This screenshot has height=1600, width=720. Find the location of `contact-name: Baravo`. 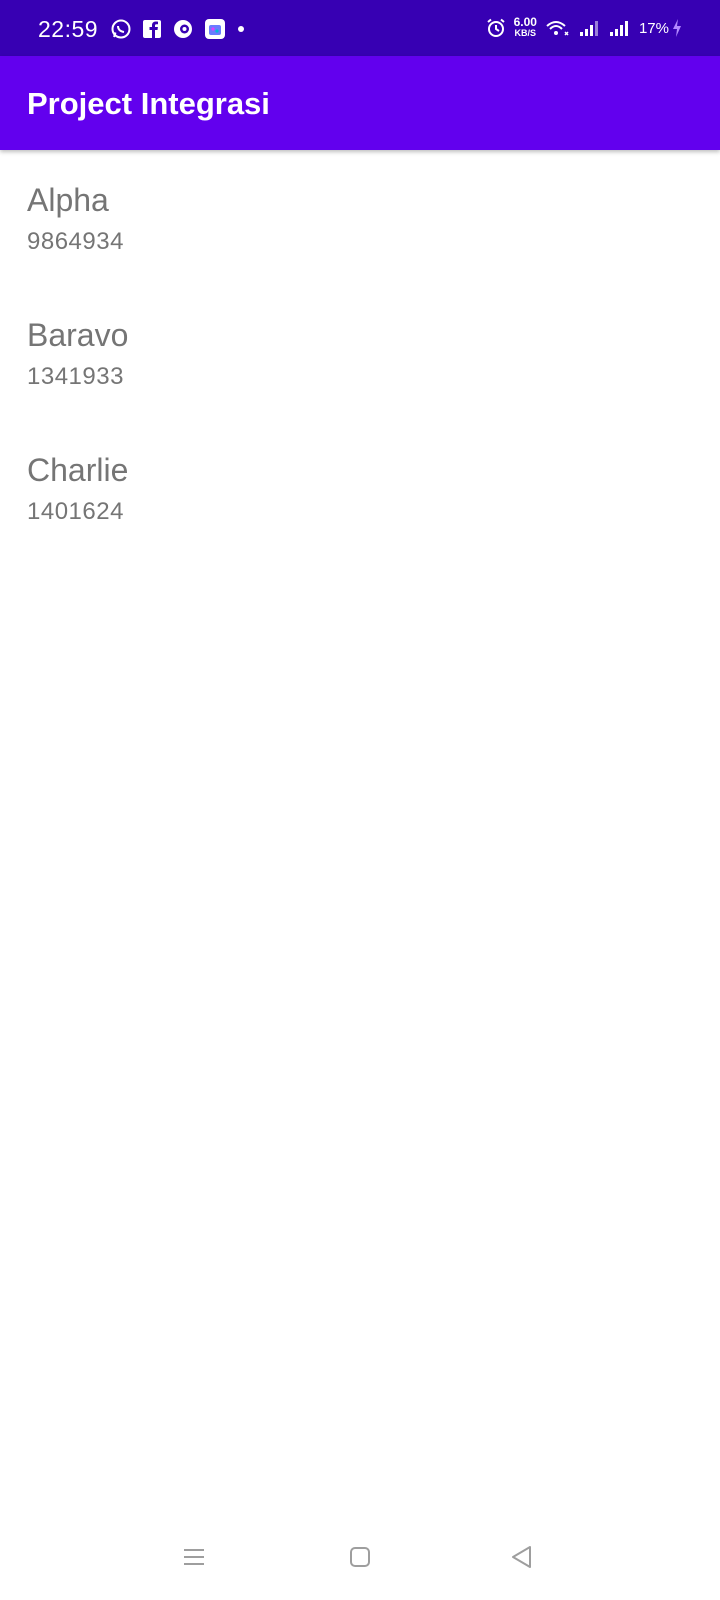

contact-name: Baravo is located at coordinates (78, 335).